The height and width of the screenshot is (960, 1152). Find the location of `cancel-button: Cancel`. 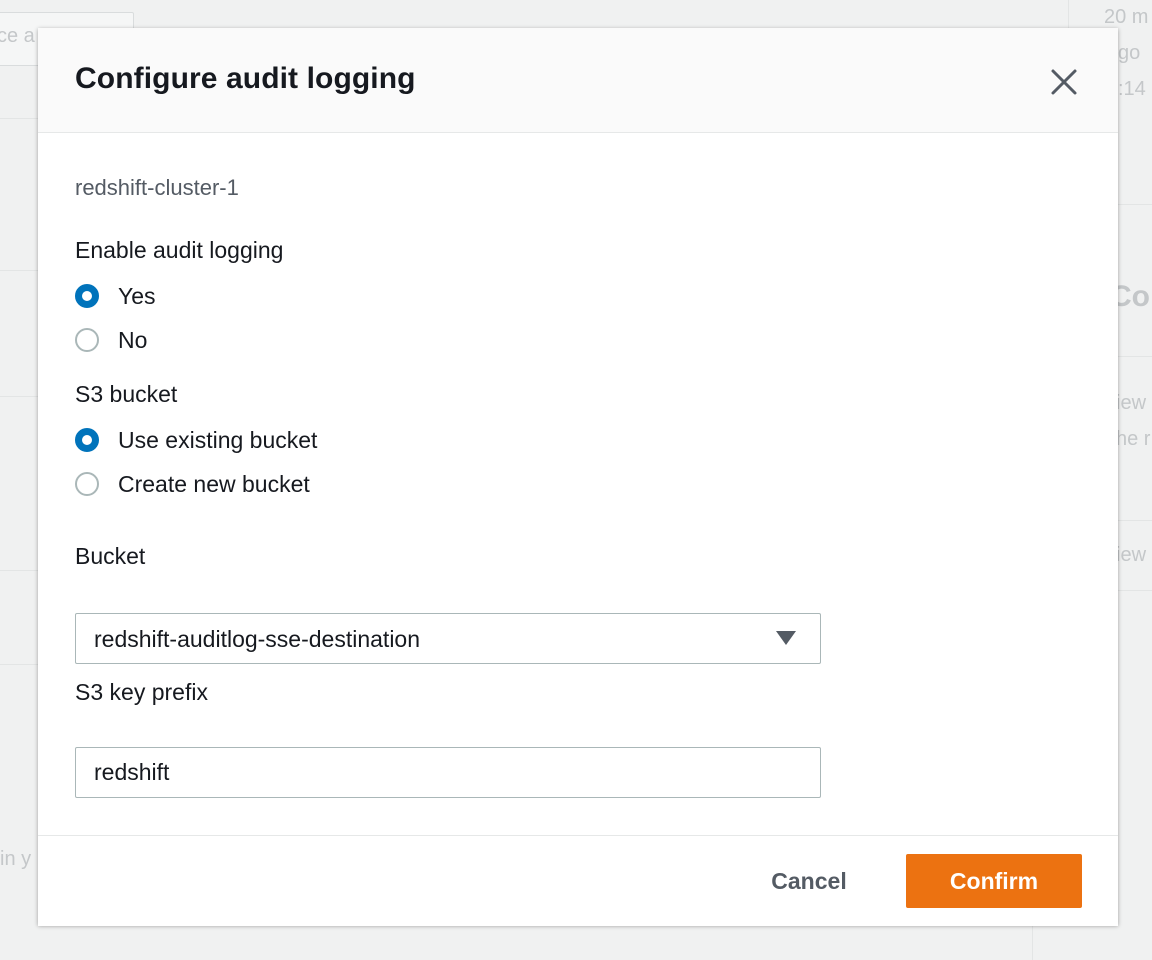

cancel-button: Cancel is located at coordinates (809, 881).